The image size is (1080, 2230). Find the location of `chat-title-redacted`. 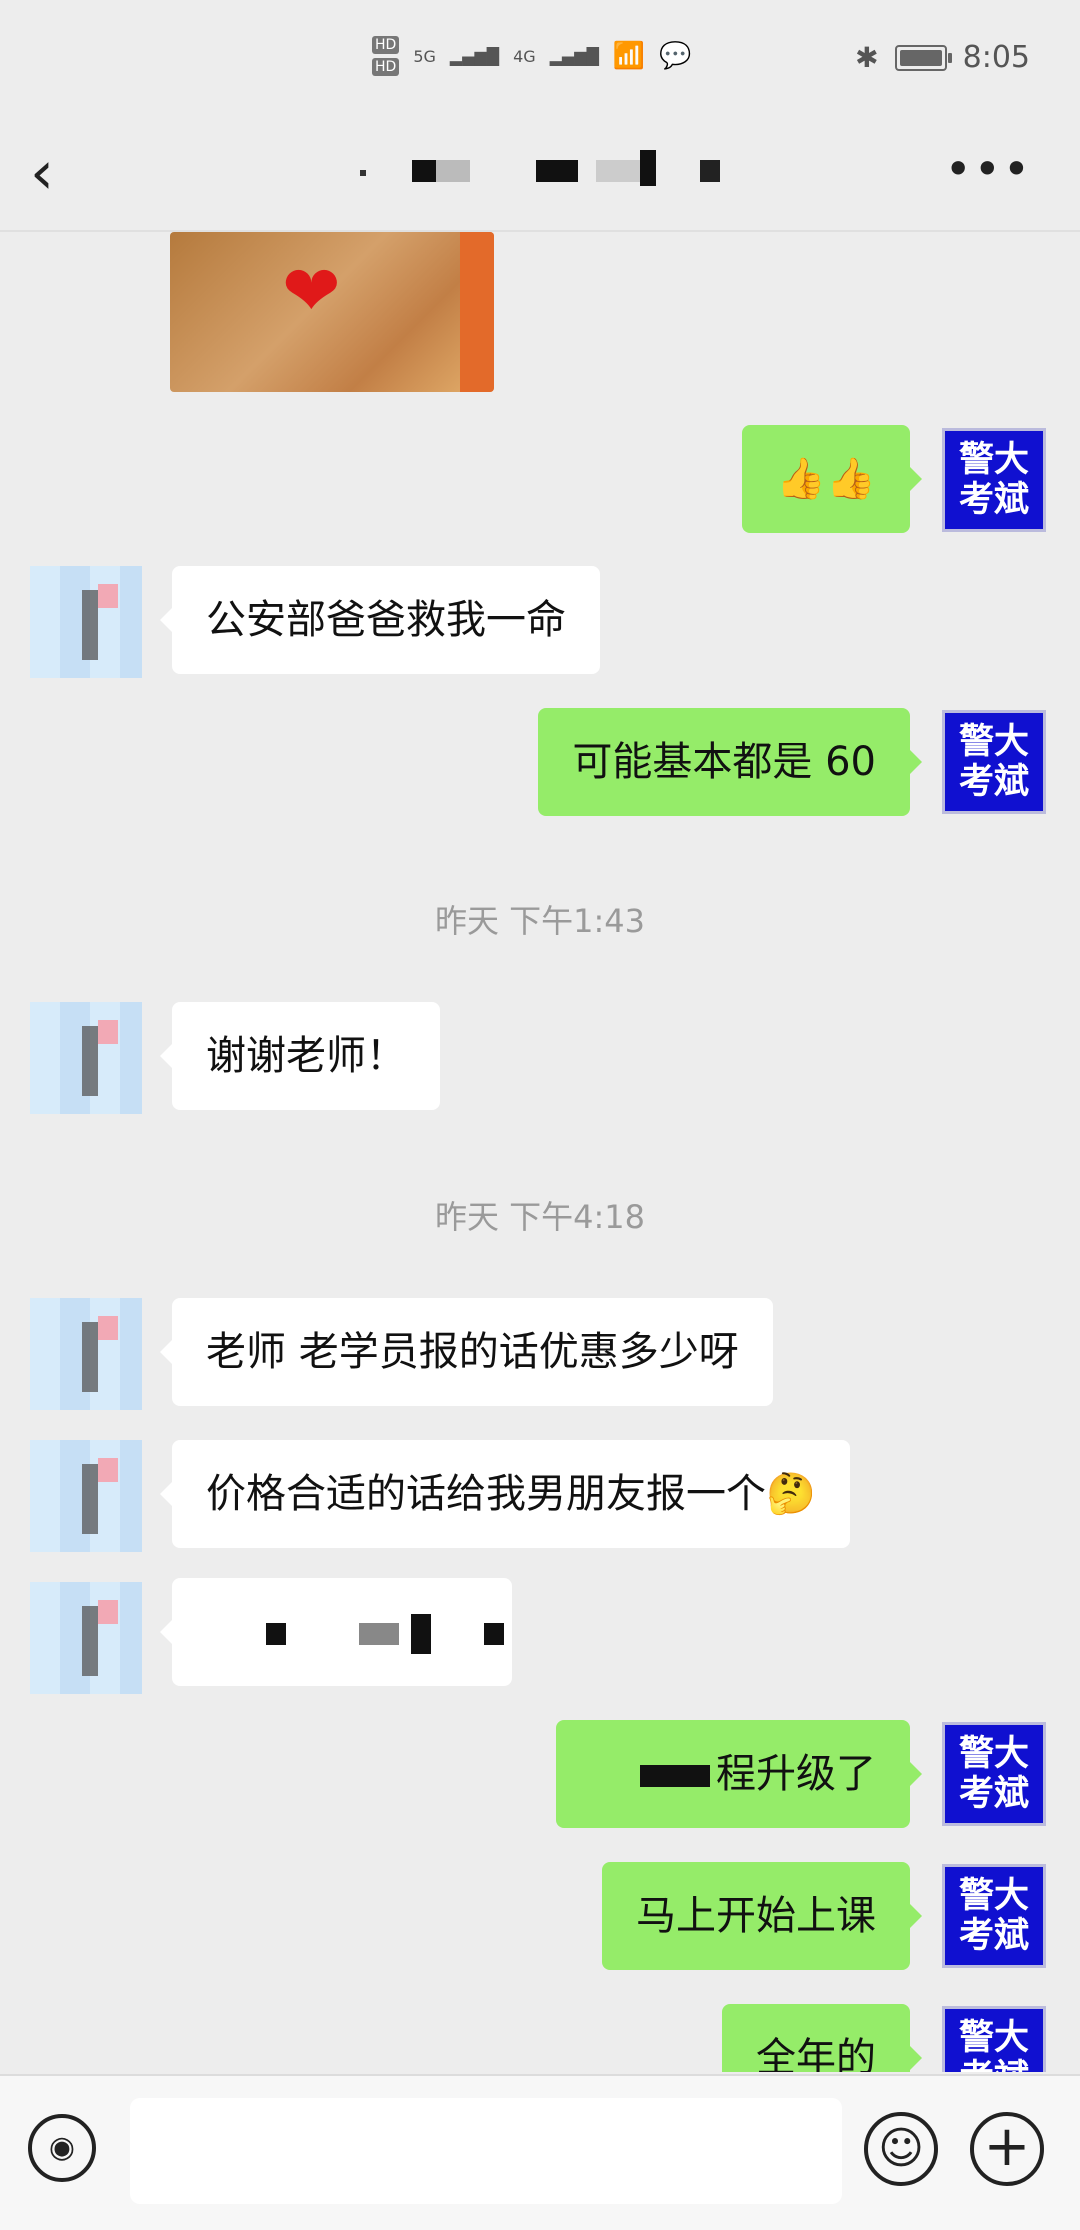

chat-title-redacted is located at coordinates (540, 171).